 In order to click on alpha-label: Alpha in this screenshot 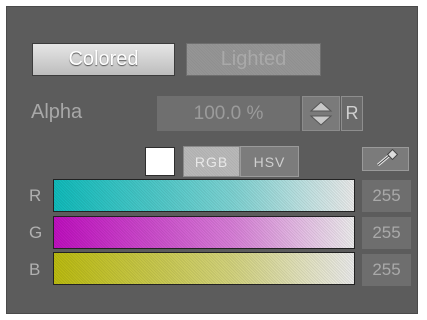, I will do `click(57, 112)`.